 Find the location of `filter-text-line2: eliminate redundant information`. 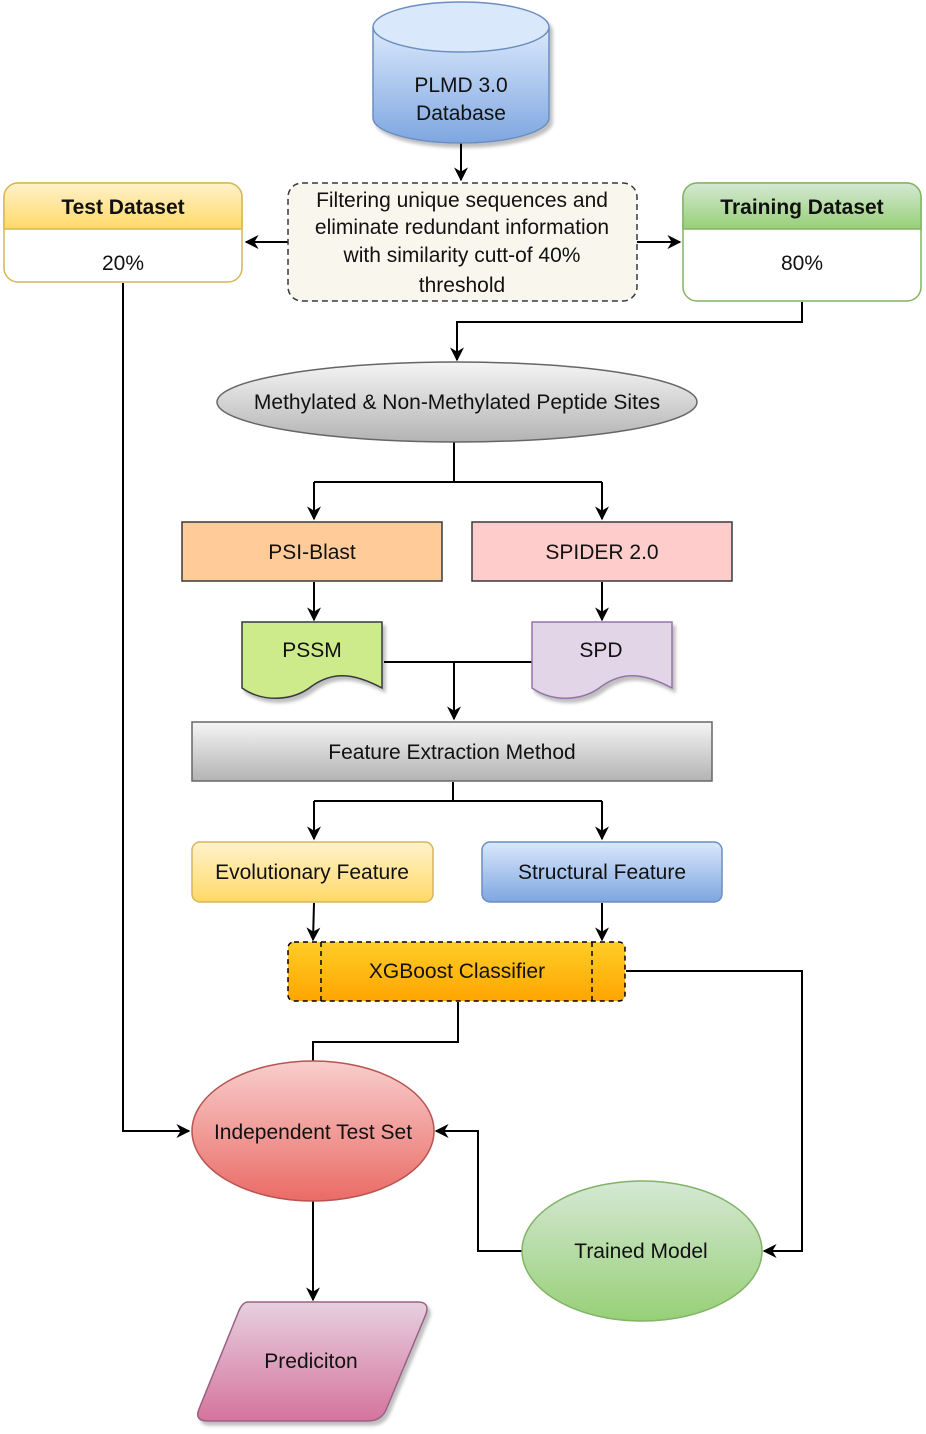

filter-text-line2: eliminate redundant information is located at coordinates (462, 227).